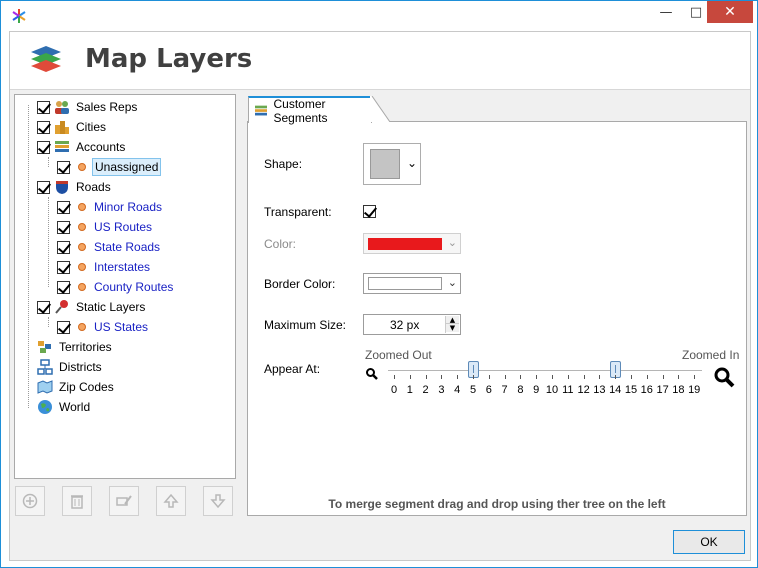 This screenshot has width=758, height=568. What do you see at coordinates (45, 387) in the screenshot?
I see `zip-map-icon` at bounding box center [45, 387].